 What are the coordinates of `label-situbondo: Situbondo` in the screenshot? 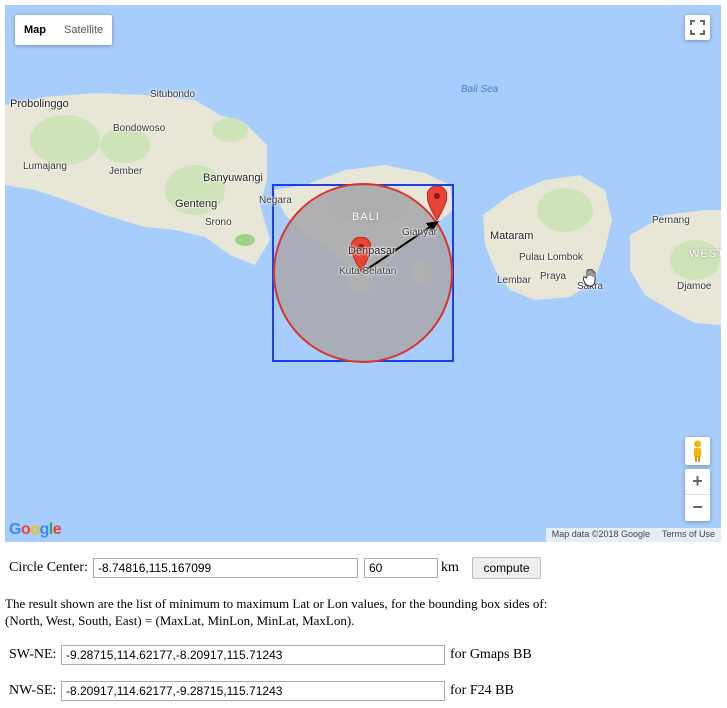 It's located at (173, 94).